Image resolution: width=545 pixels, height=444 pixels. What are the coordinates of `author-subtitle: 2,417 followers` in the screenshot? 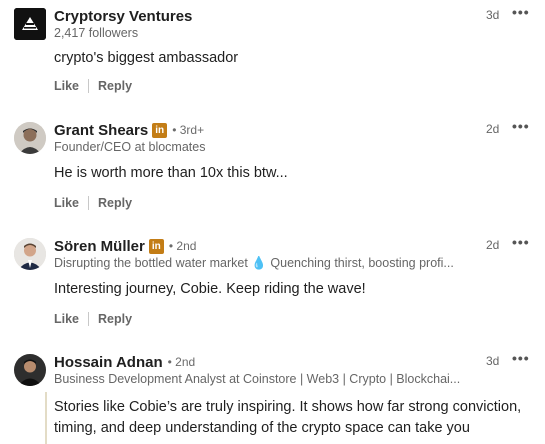 It's located at (96, 33).